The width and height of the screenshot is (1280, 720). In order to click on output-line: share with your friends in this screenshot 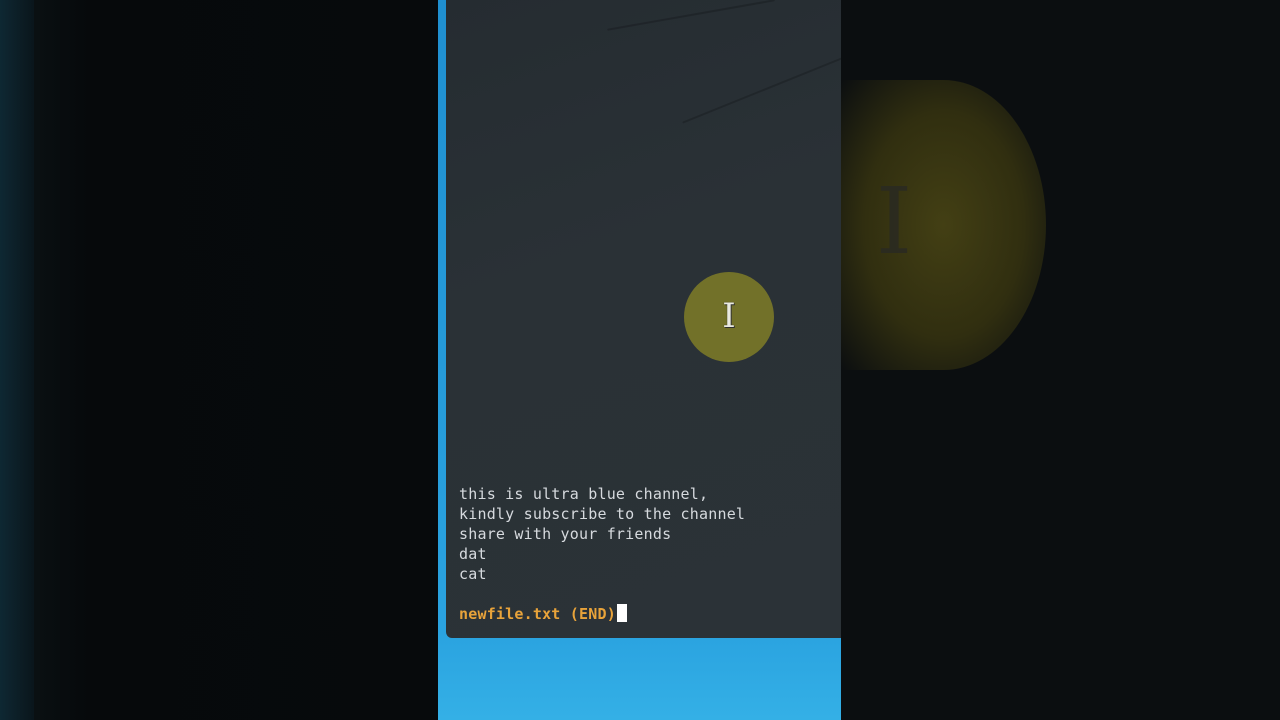, I will do `click(565, 534)`.